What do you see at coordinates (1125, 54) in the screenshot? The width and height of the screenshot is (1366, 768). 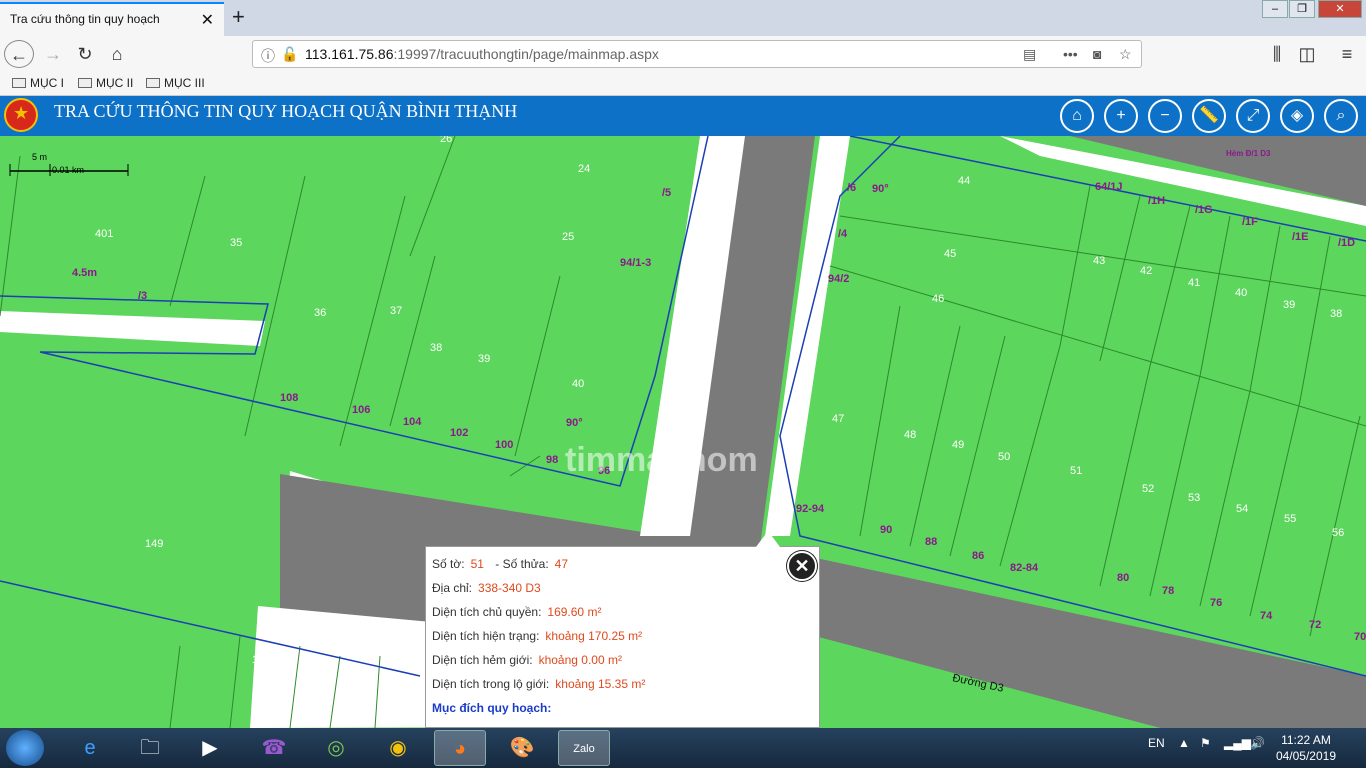 I see `bookmark-star-icon: ☆` at bounding box center [1125, 54].